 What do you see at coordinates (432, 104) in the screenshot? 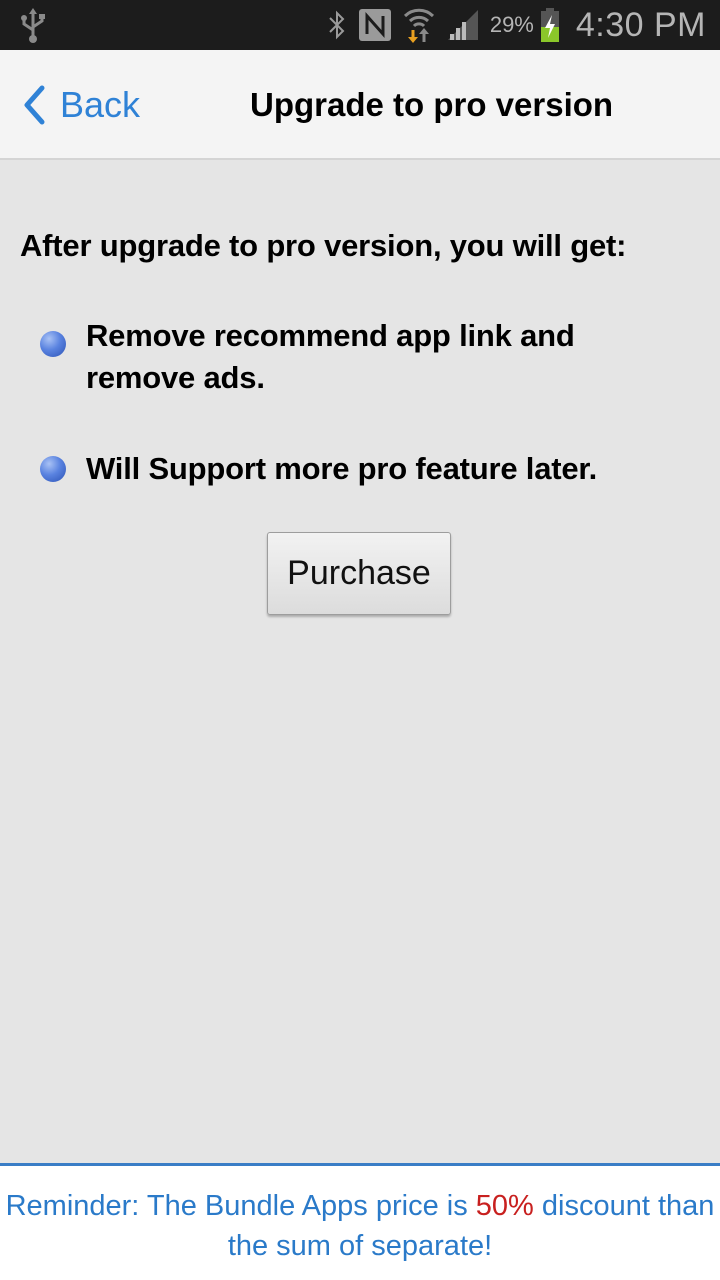
I see `page-title: Upgrade to pro version` at bounding box center [432, 104].